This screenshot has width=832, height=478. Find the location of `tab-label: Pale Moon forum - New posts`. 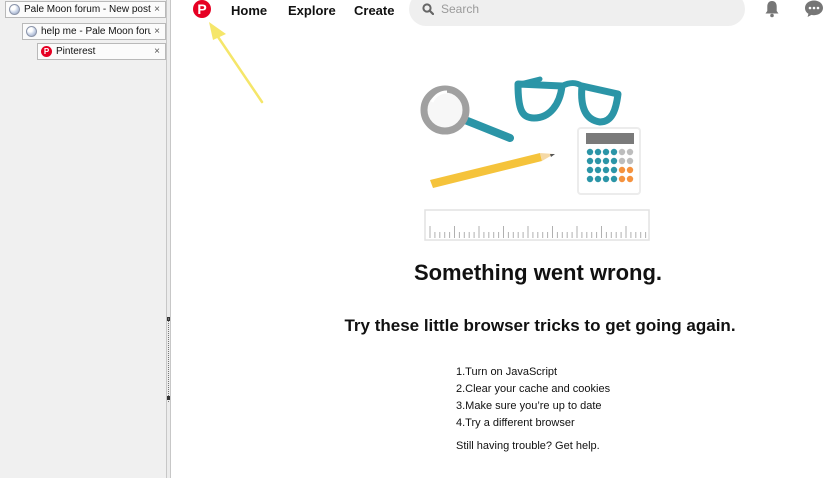

tab-label: Pale Moon forum - New posts is located at coordinates (87, 9).